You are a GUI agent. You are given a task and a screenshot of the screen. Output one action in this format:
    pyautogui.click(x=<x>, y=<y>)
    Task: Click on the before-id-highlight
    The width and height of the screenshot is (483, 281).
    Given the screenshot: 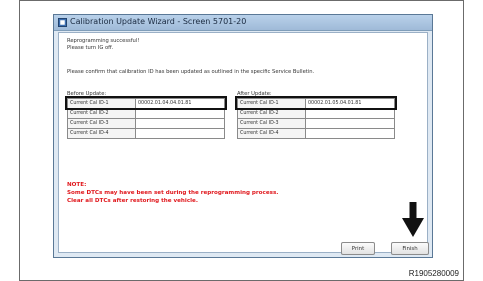 What is the action you would take?
    pyautogui.click(x=146, y=103)
    